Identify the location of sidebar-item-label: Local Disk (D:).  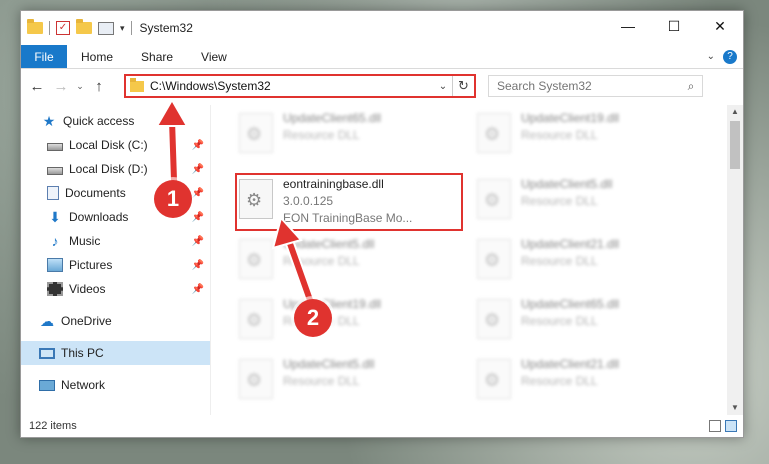
(108, 169).